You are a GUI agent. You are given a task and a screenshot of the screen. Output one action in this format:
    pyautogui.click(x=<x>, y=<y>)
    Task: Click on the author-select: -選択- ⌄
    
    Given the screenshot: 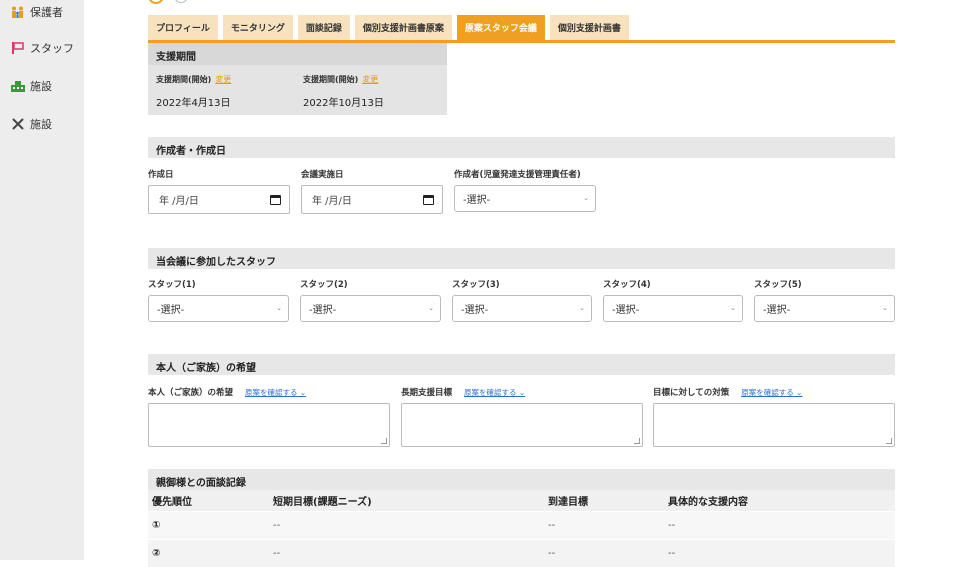 What is the action you would take?
    pyautogui.click(x=525, y=198)
    